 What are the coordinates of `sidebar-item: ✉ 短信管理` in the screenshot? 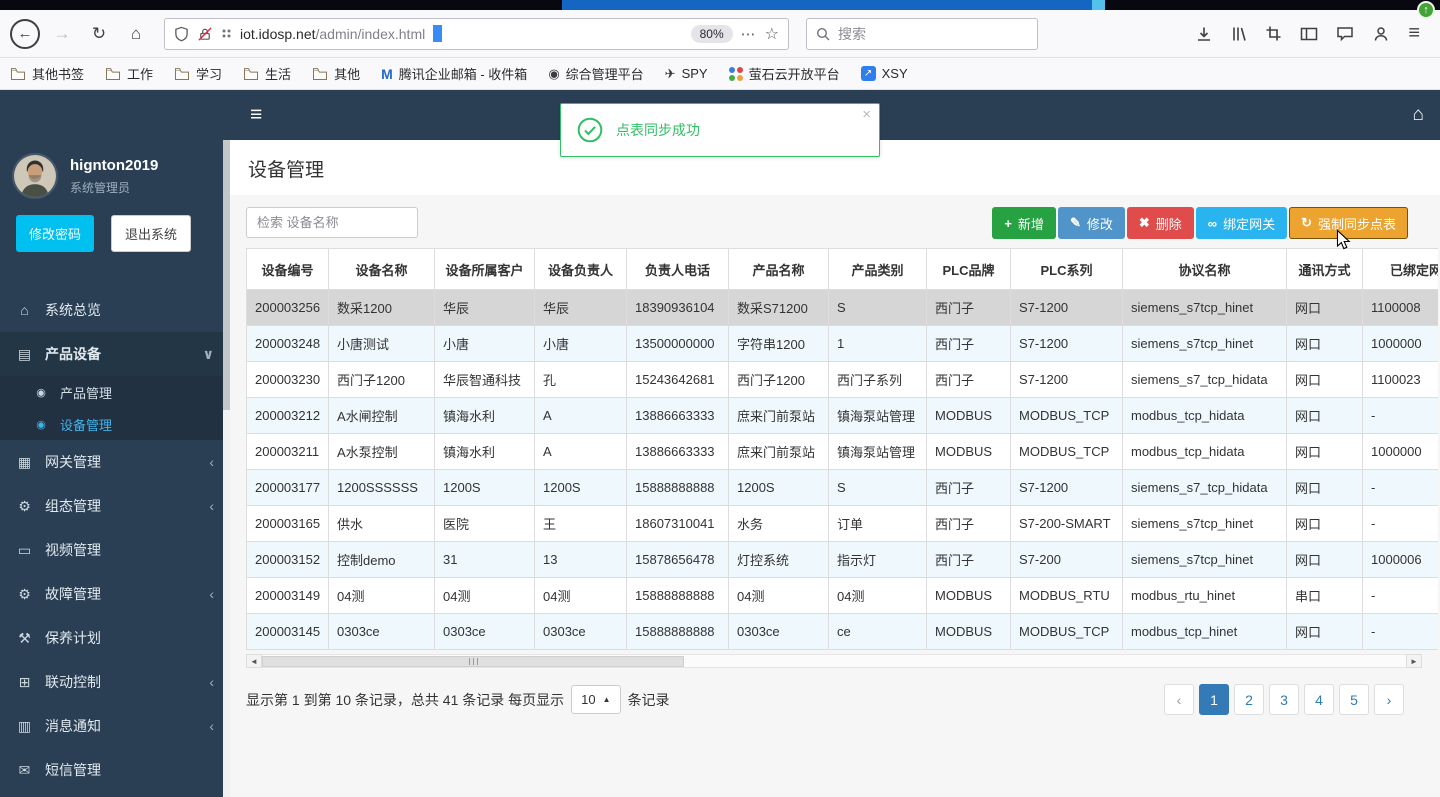 It's located at (115, 770).